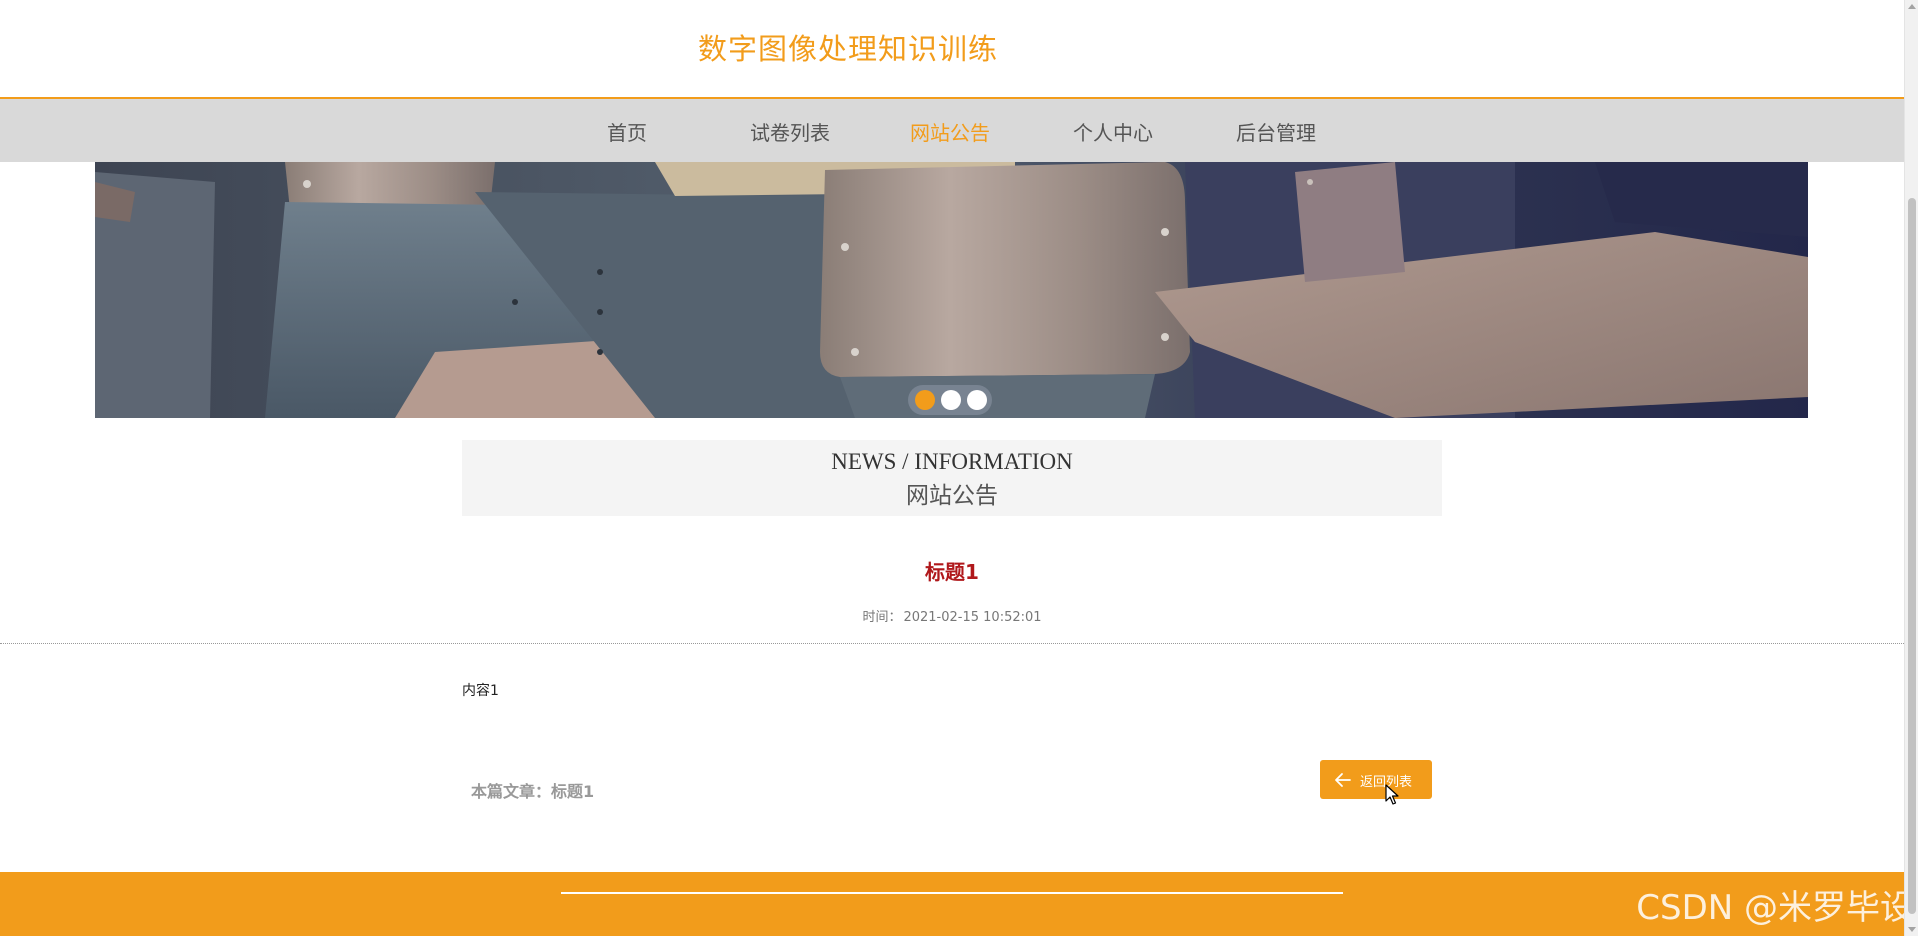 This screenshot has width=1918, height=936. Describe the element at coordinates (952, 643) in the screenshot. I see `divider` at that location.